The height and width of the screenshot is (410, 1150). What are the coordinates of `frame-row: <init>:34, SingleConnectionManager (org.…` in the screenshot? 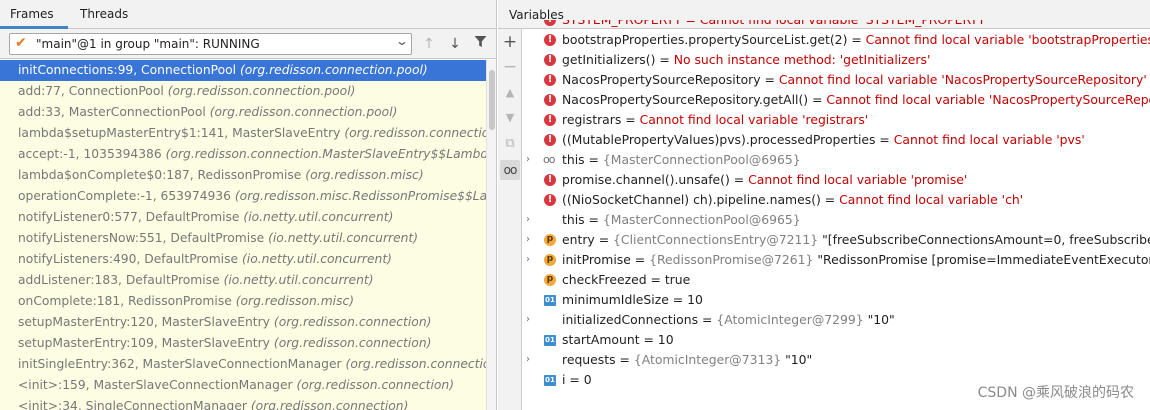 It's located at (243, 403).